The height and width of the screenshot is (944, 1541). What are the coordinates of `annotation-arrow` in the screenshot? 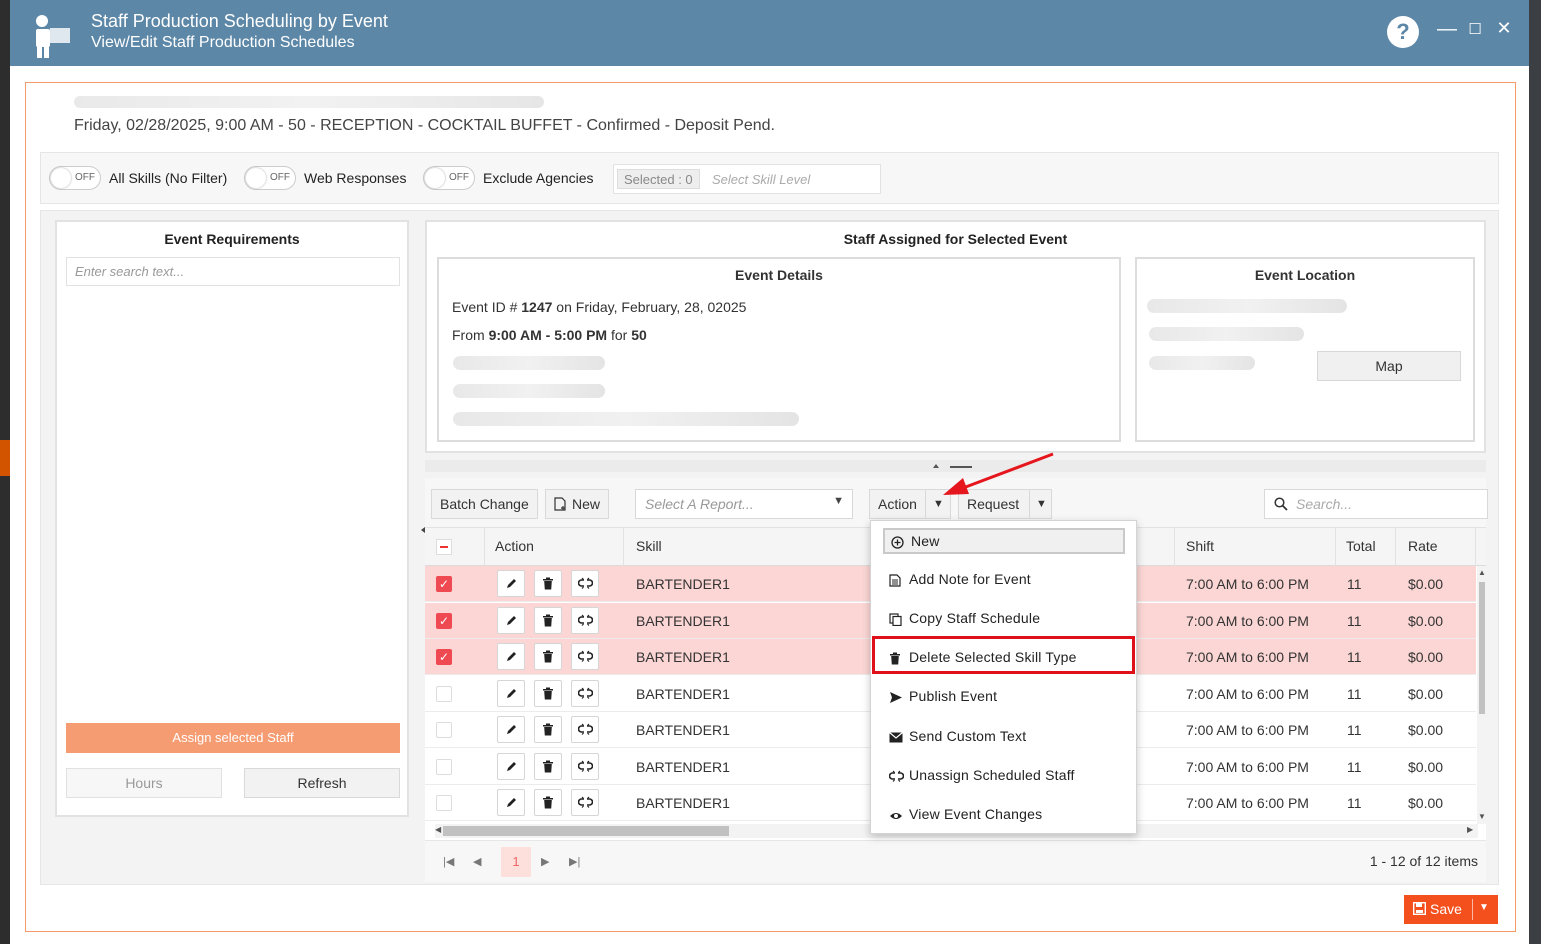 It's located at (998, 473).